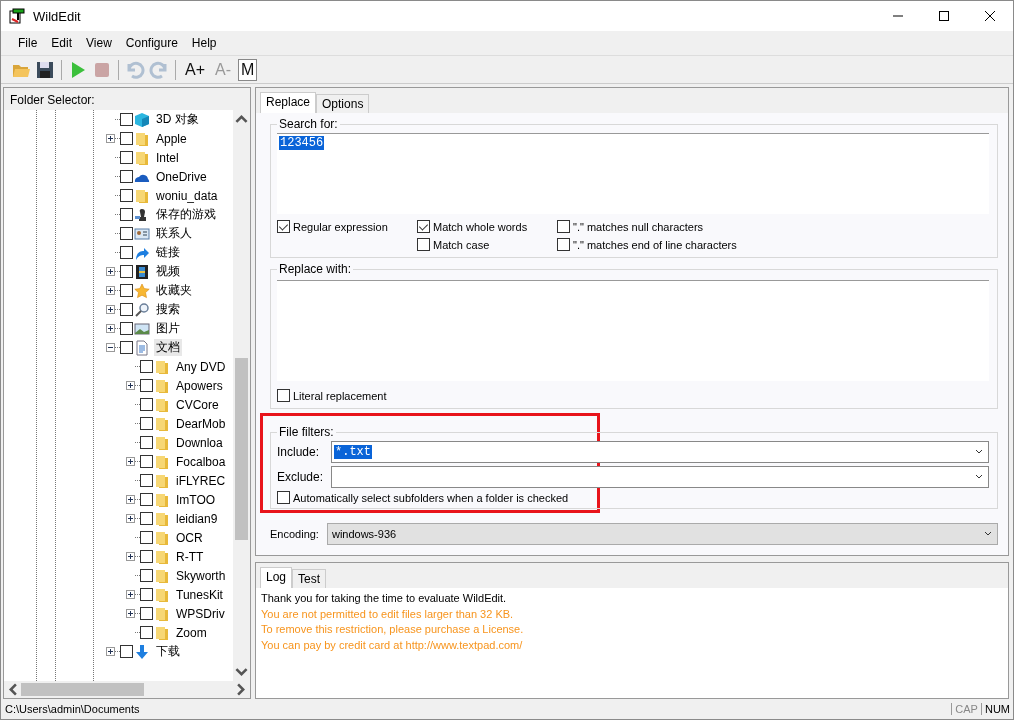 The height and width of the screenshot is (720, 1014). I want to click on tree-item: Any DVD, so click(201, 366).